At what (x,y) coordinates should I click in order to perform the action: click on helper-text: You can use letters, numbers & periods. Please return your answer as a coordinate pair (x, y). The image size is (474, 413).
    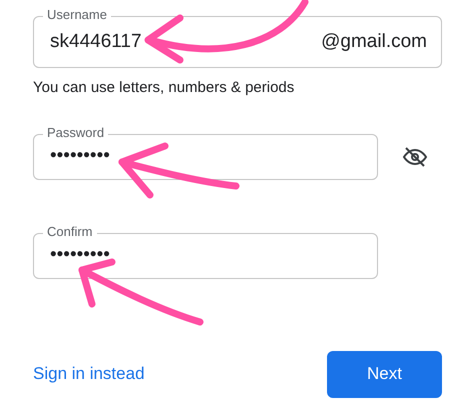
    Looking at the image, I should click on (164, 88).